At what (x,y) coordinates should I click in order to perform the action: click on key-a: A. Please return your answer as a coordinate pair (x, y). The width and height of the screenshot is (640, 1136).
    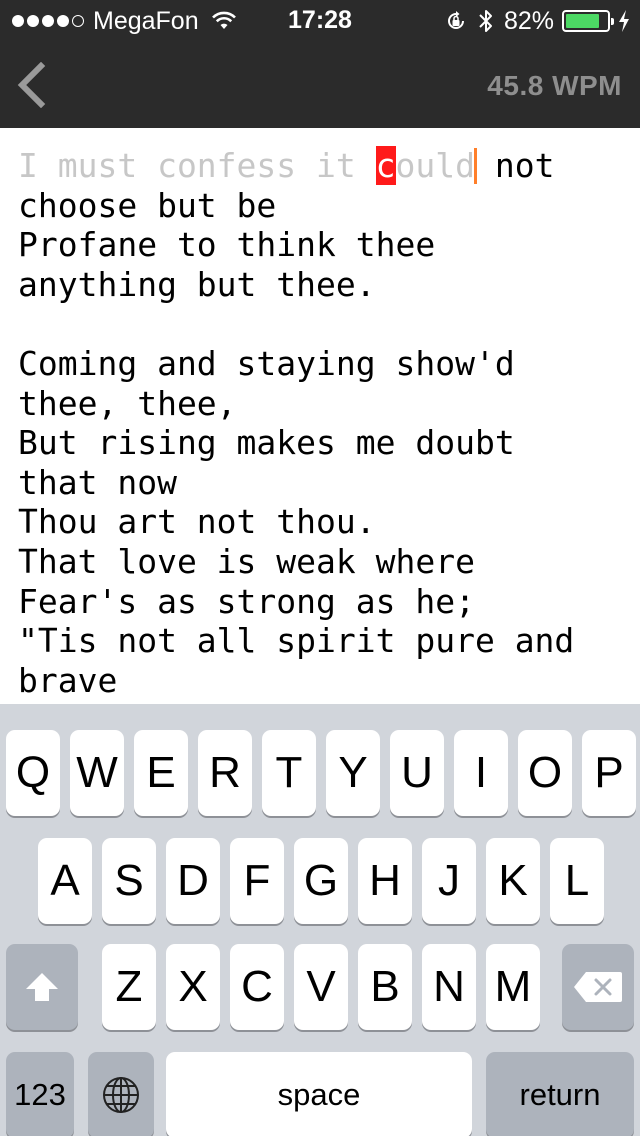
    Looking at the image, I should click on (65, 881).